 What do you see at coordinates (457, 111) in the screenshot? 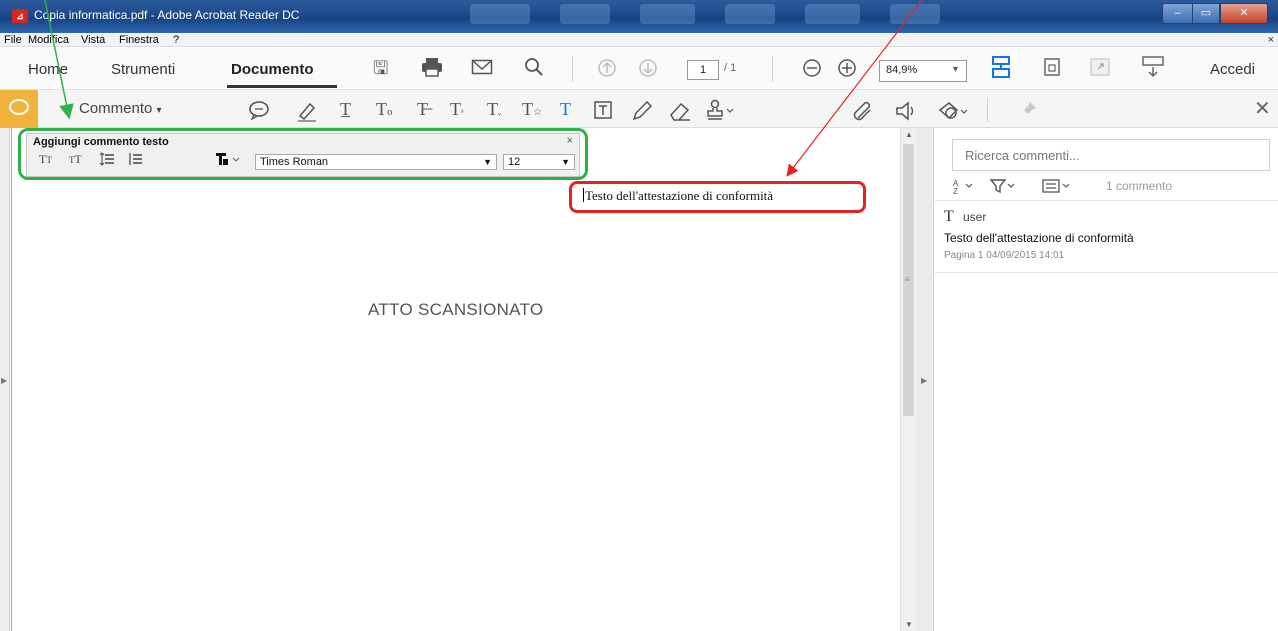
I see `replace-text-icon: Tᵃ` at bounding box center [457, 111].